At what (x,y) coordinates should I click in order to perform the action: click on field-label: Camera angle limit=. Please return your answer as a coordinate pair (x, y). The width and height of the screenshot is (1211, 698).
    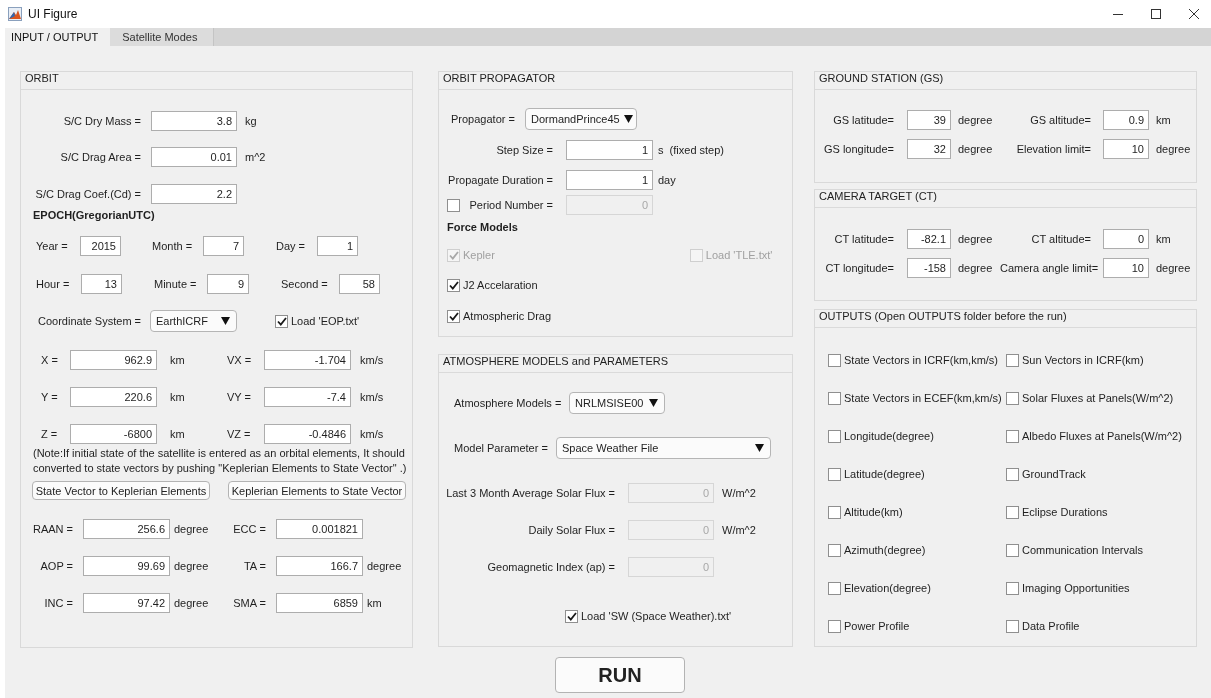
    Looking at the image, I should click on (1050, 268).